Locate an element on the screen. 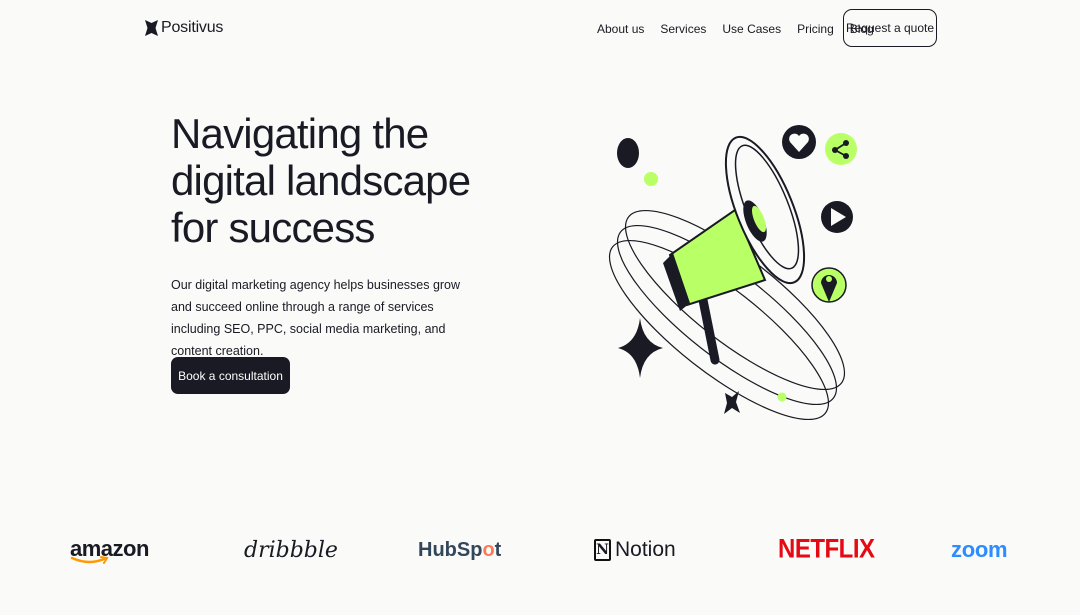 Image resolution: width=1080 pixels, height=615 pixels. play-icon is located at coordinates (837, 217).